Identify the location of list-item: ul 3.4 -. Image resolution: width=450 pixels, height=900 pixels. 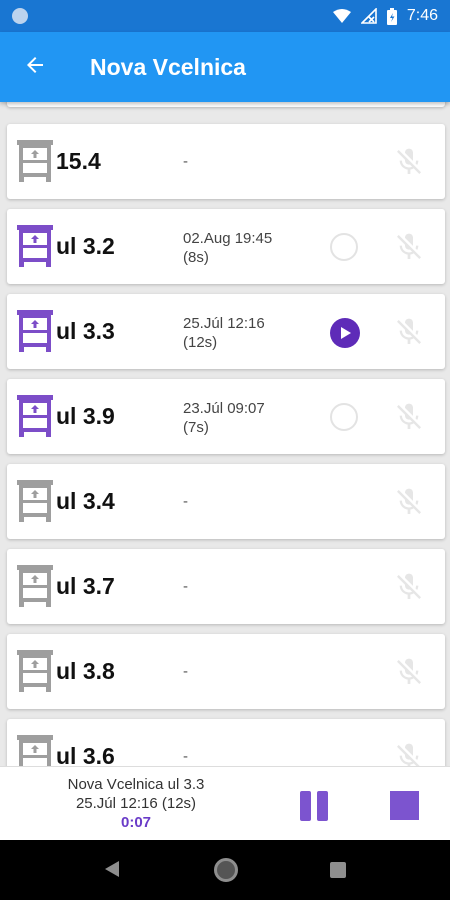
(226, 501).